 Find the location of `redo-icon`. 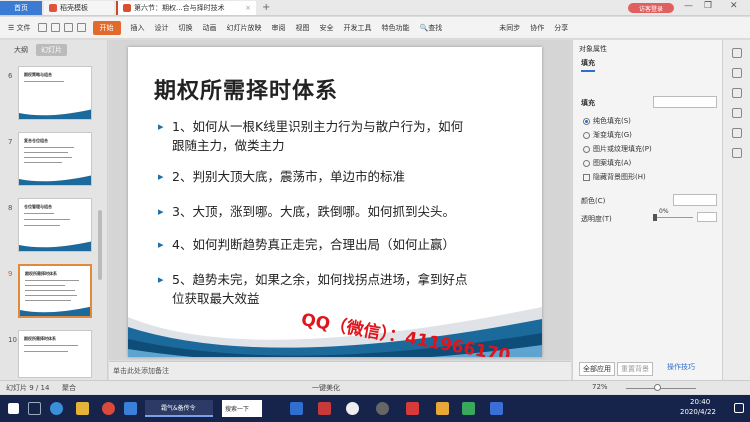

redo-icon is located at coordinates (81, 27).